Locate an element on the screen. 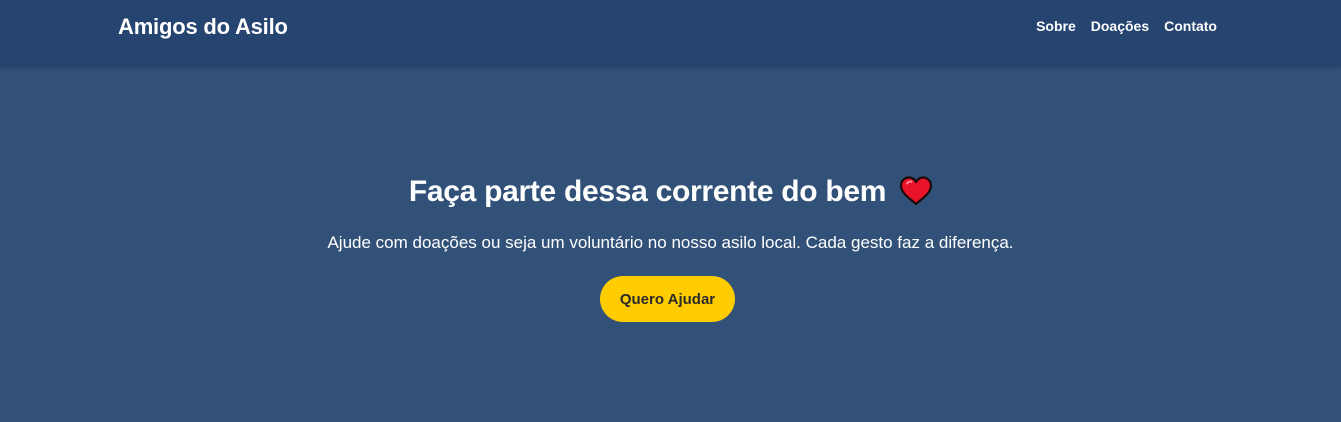 The height and width of the screenshot is (422, 1341). nav-link-doacoes: Doações is located at coordinates (1120, 26).